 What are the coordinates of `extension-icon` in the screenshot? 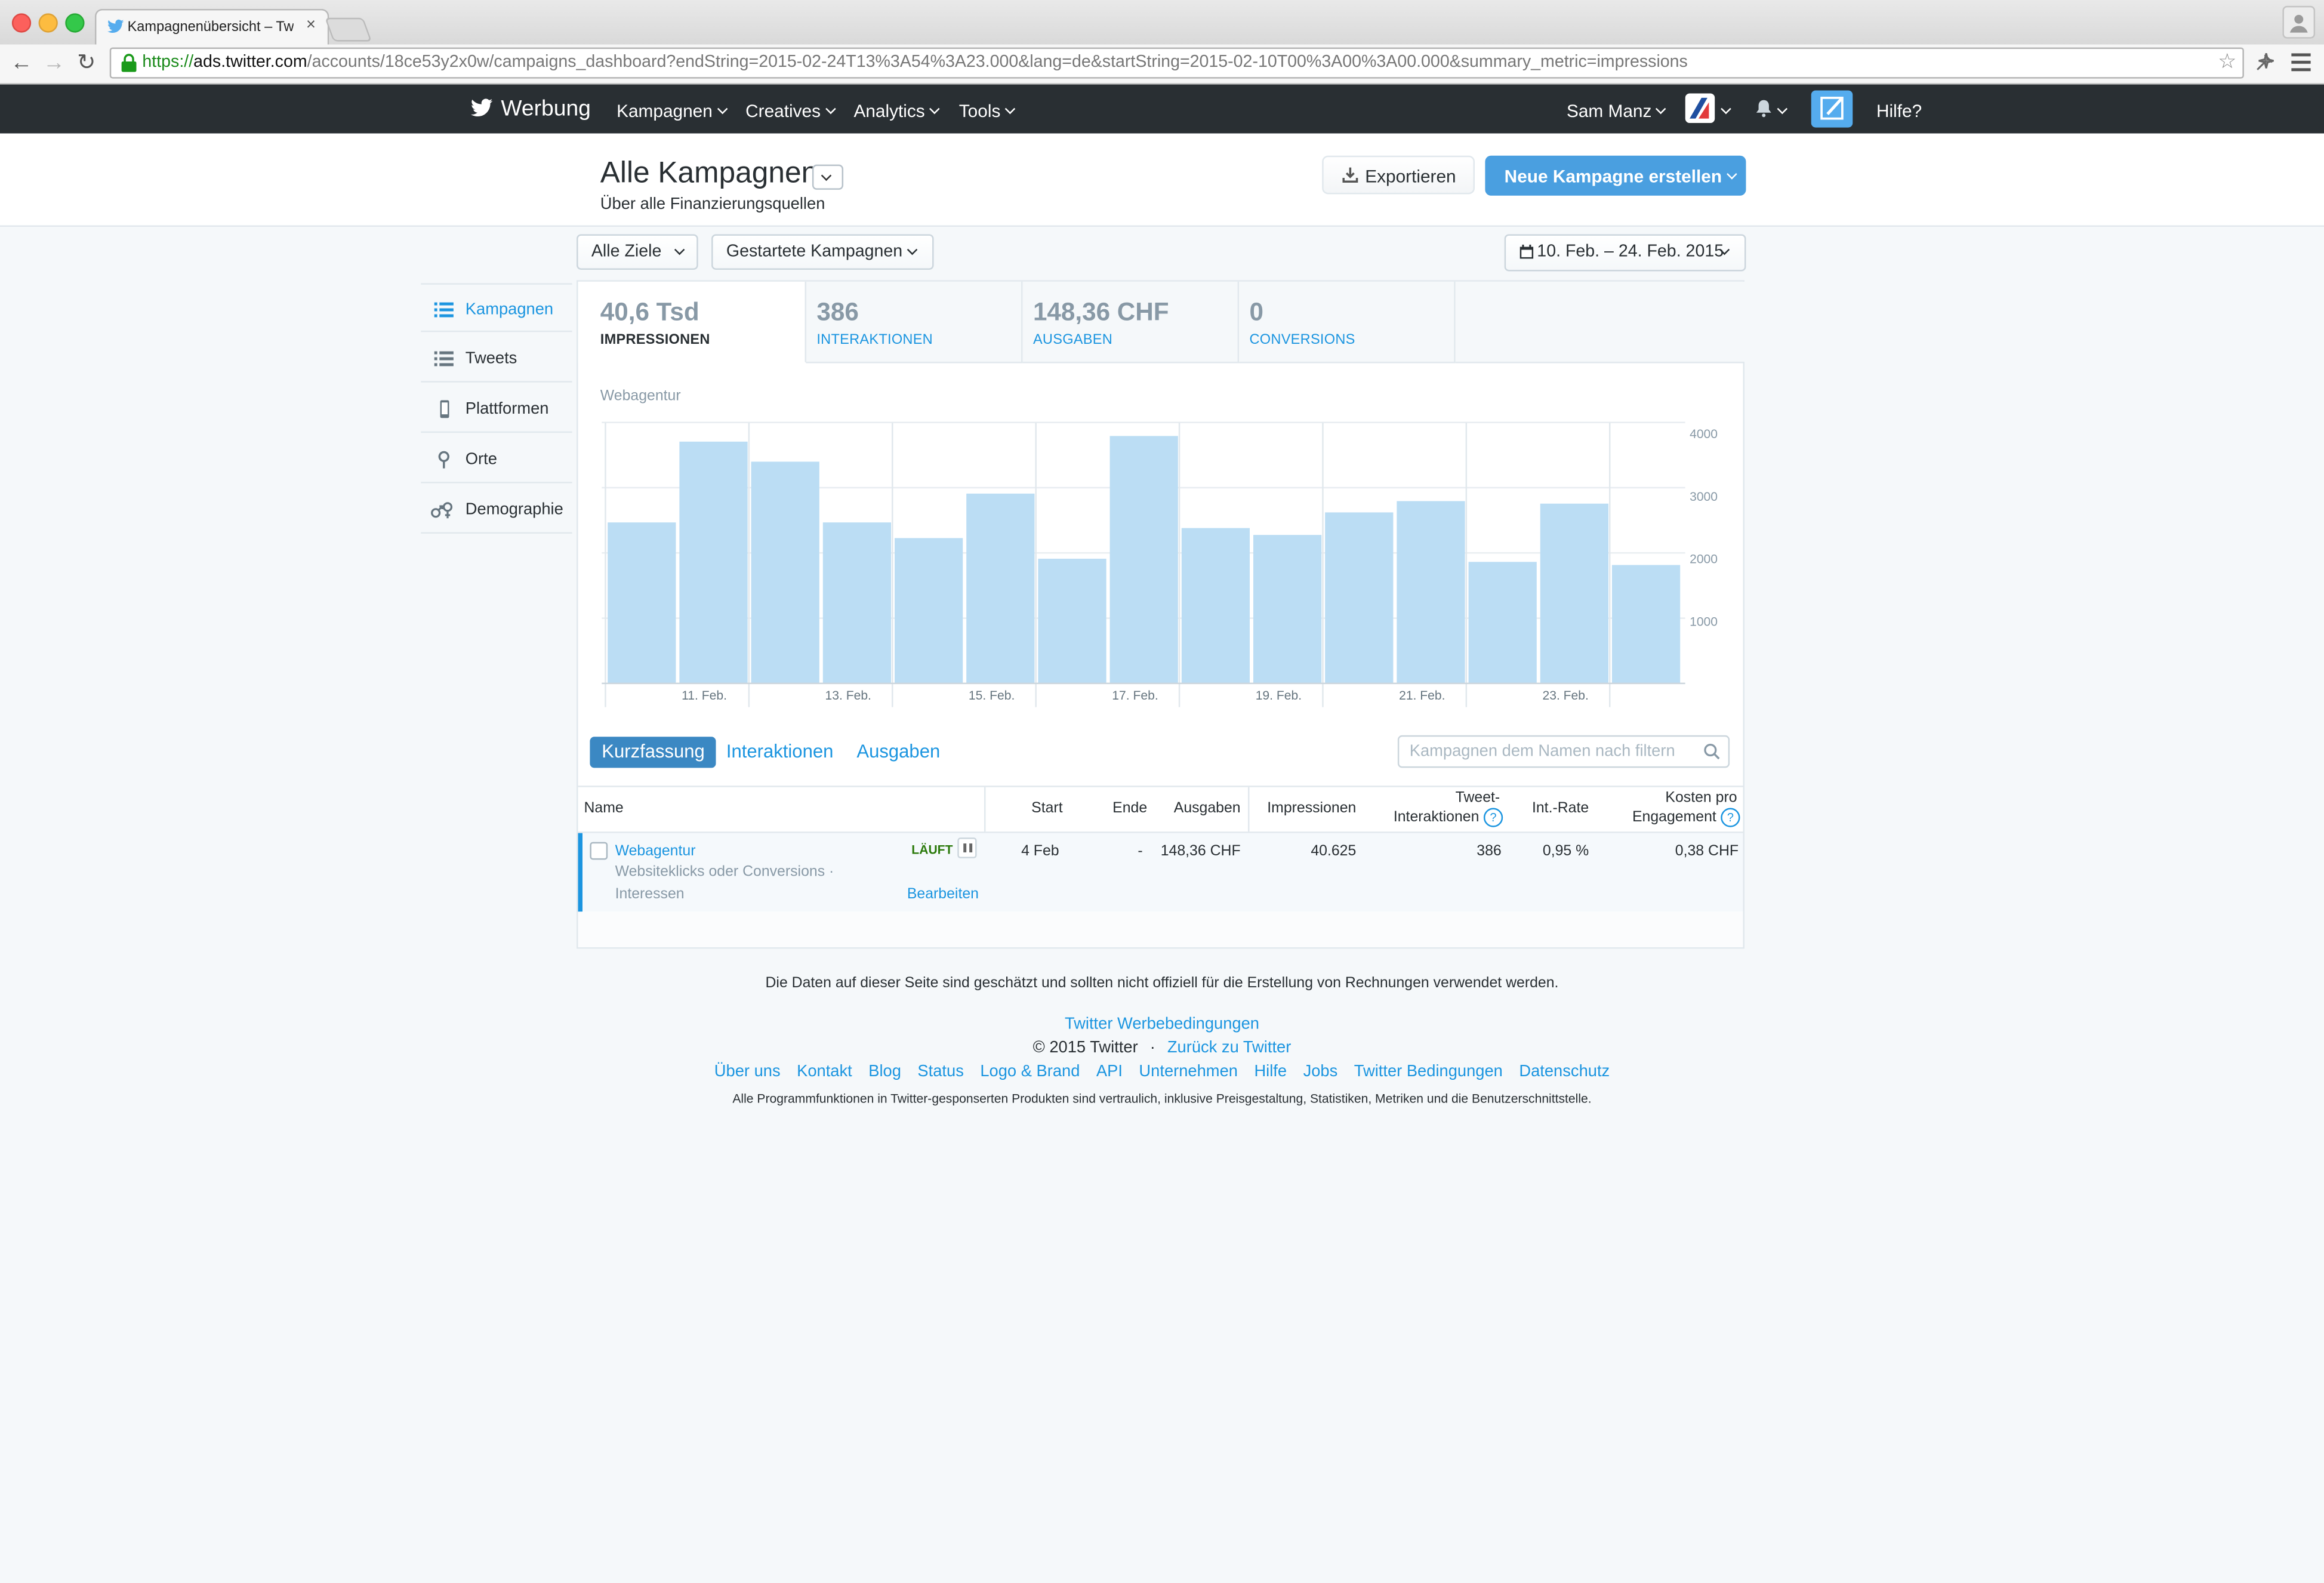 It's located at (2265, 62).